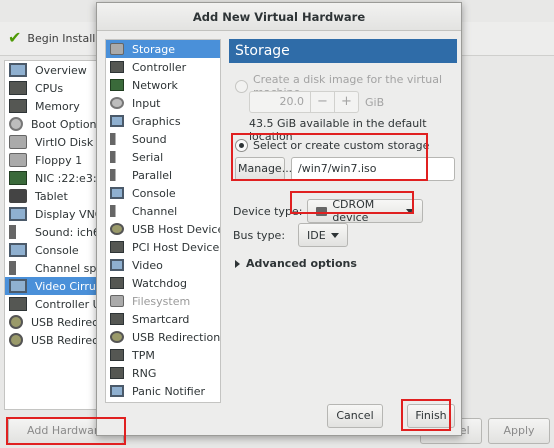 The image size is (554, 448). I want to click on hardware-type-label: Network, so click(155, 85).